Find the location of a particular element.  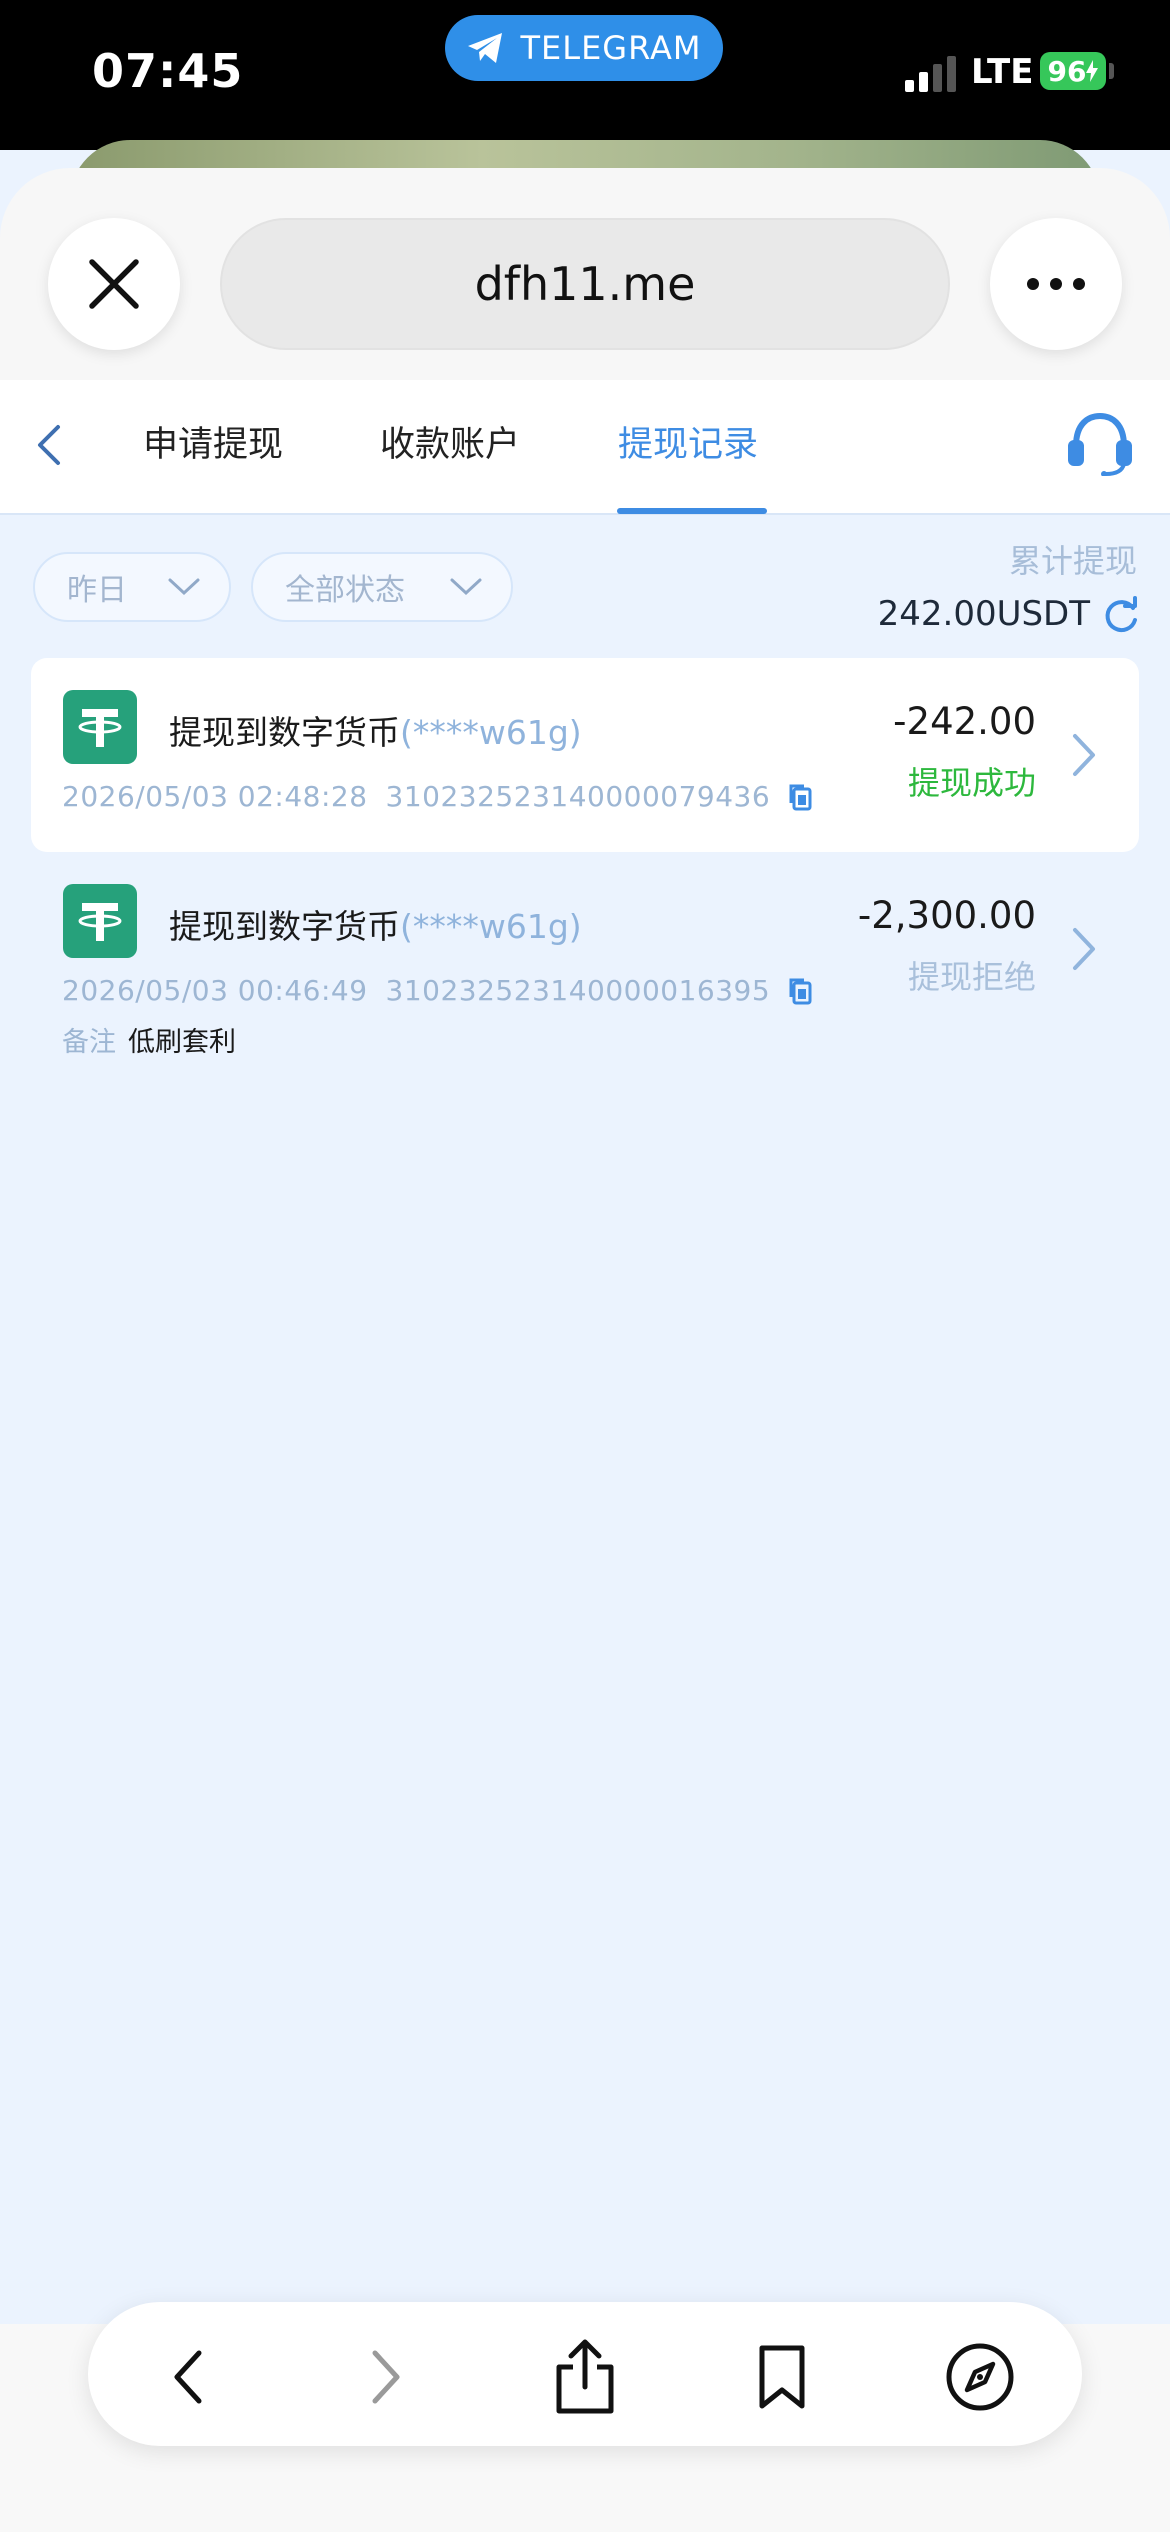

record-amount: -2,300.00 is located at coordinates (946, 915).